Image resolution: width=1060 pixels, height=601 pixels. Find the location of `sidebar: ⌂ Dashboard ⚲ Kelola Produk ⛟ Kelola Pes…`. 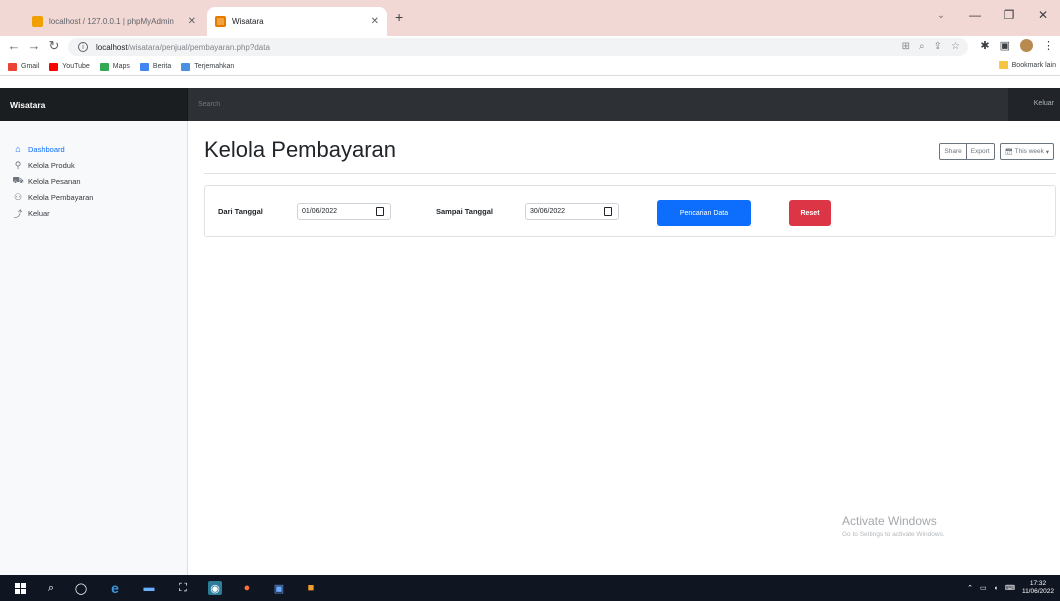

sidebar: ⌂ Dashboard ⚲ Kelola Produk ⛟ Kelola Pes… is located at coordinates (94, 348).